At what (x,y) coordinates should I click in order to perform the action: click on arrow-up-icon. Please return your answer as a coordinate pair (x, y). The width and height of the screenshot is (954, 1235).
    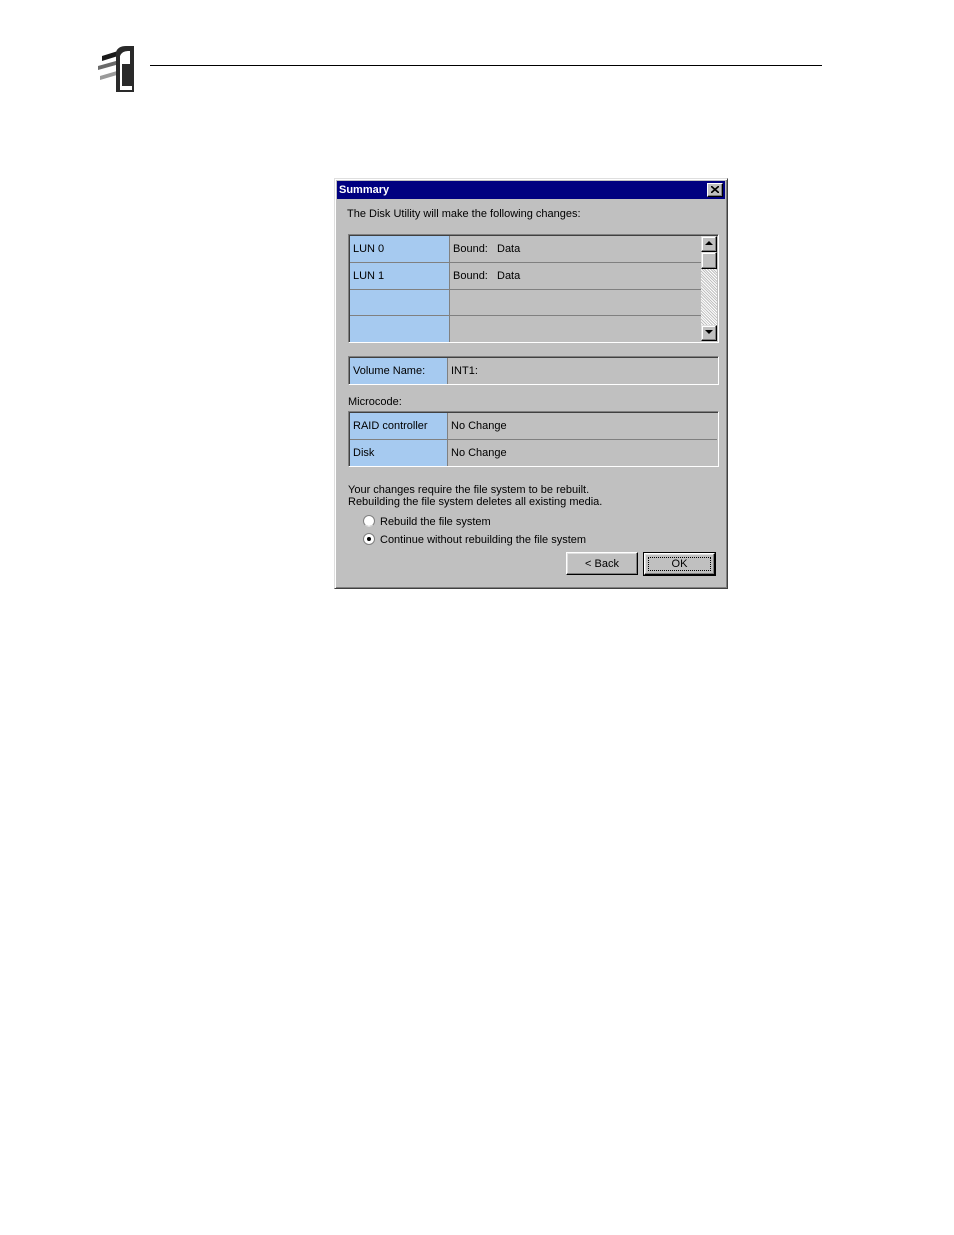
    Looking at the image, I should click on (709, 243).